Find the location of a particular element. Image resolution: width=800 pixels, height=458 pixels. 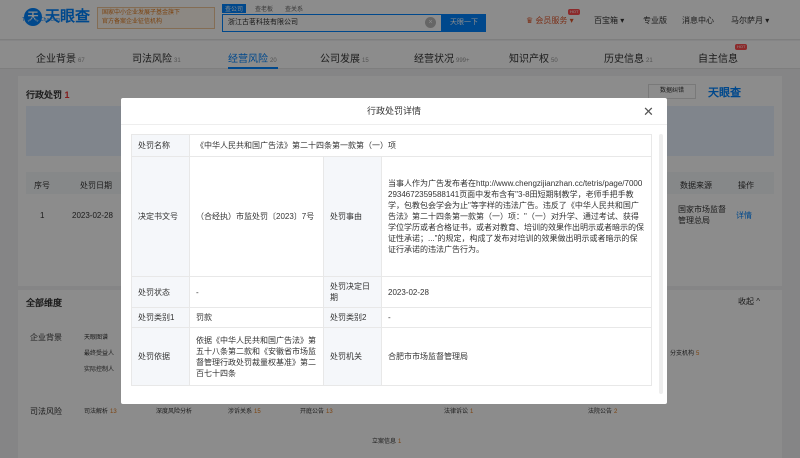

field-label: 处罚状态 is located at coordinates (160, 292).